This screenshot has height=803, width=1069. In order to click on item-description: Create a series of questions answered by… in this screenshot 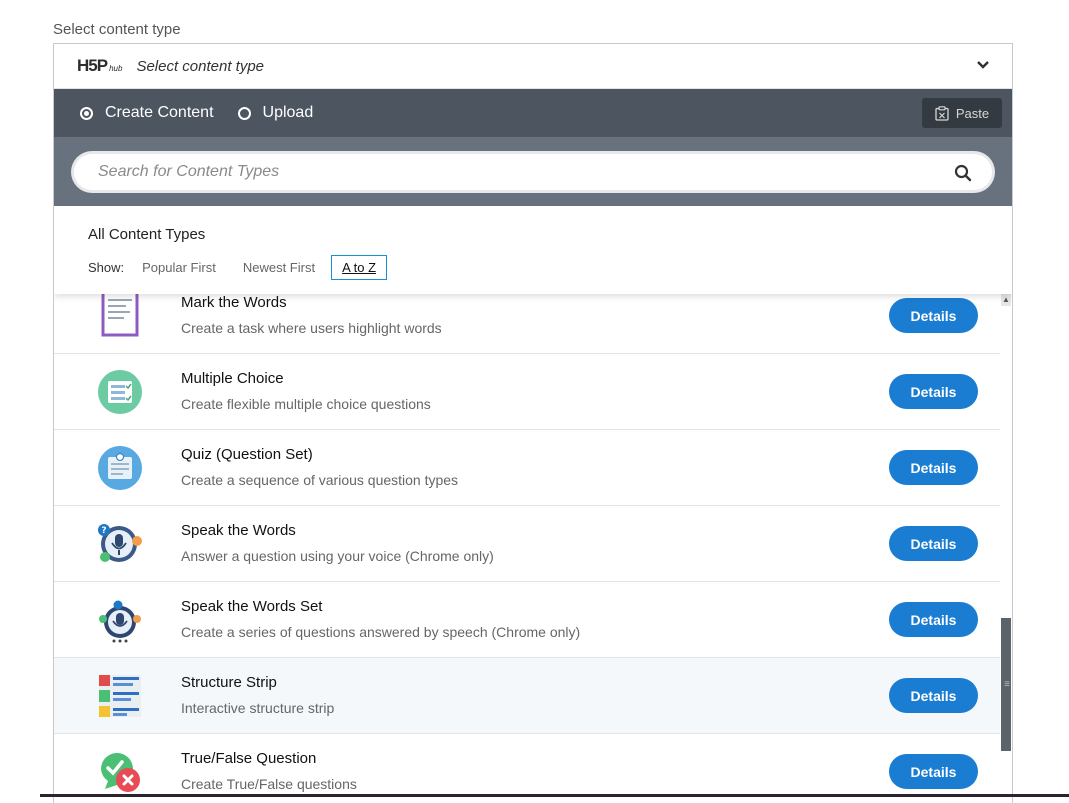, I will do `click(381, 632)`.